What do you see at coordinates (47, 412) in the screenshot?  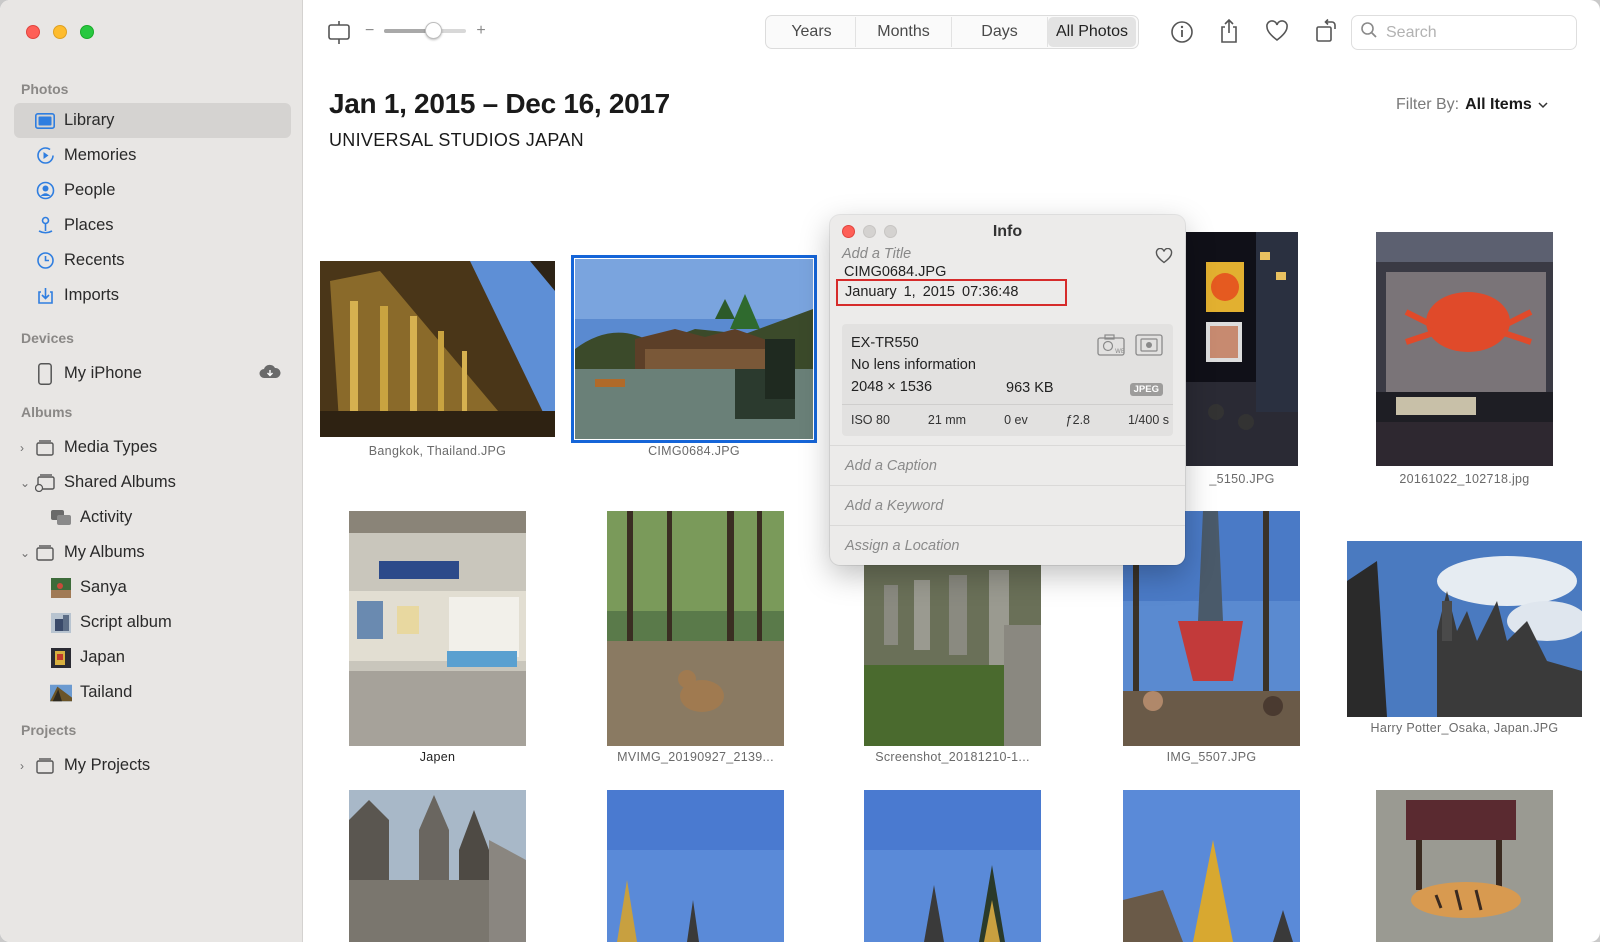 I see `section-title-albums: Albums` at bounding box center [47, 412].